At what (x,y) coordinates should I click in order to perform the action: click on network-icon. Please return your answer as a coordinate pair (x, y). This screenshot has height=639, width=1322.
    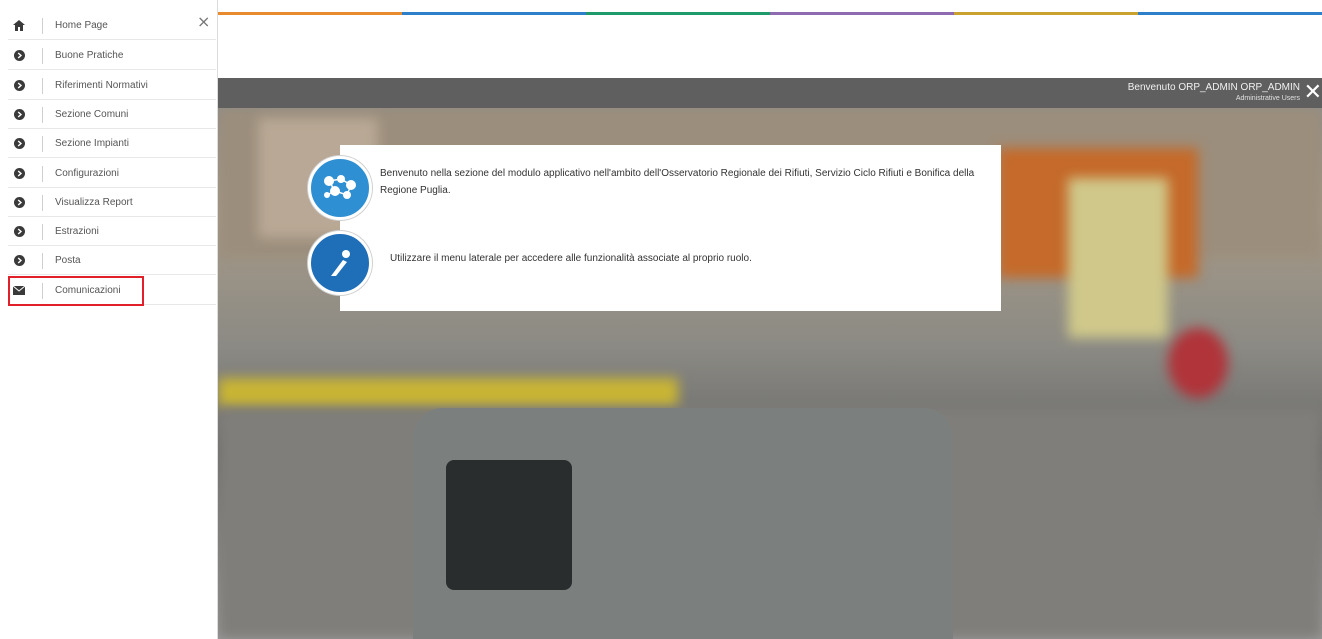
    Looking at the image, I should click on (340, 188).